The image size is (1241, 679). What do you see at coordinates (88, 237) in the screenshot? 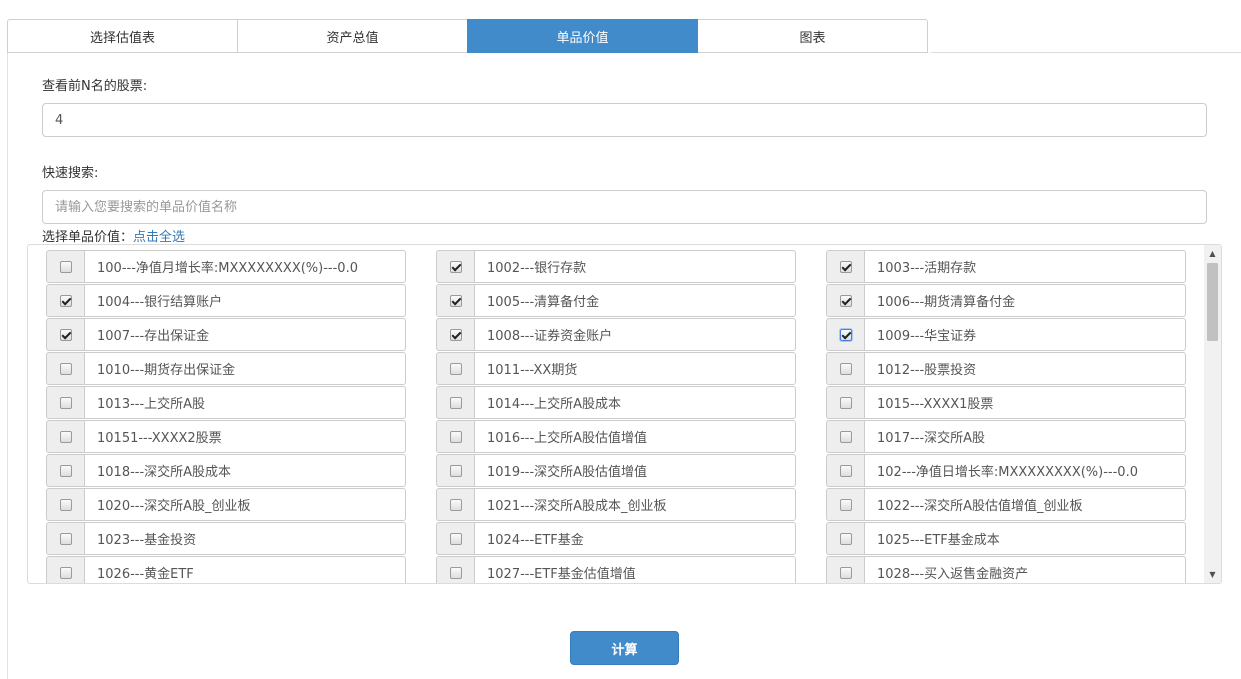
I see `select-items-label-text: 选择单品价值：` at bounding box center [88, 237].